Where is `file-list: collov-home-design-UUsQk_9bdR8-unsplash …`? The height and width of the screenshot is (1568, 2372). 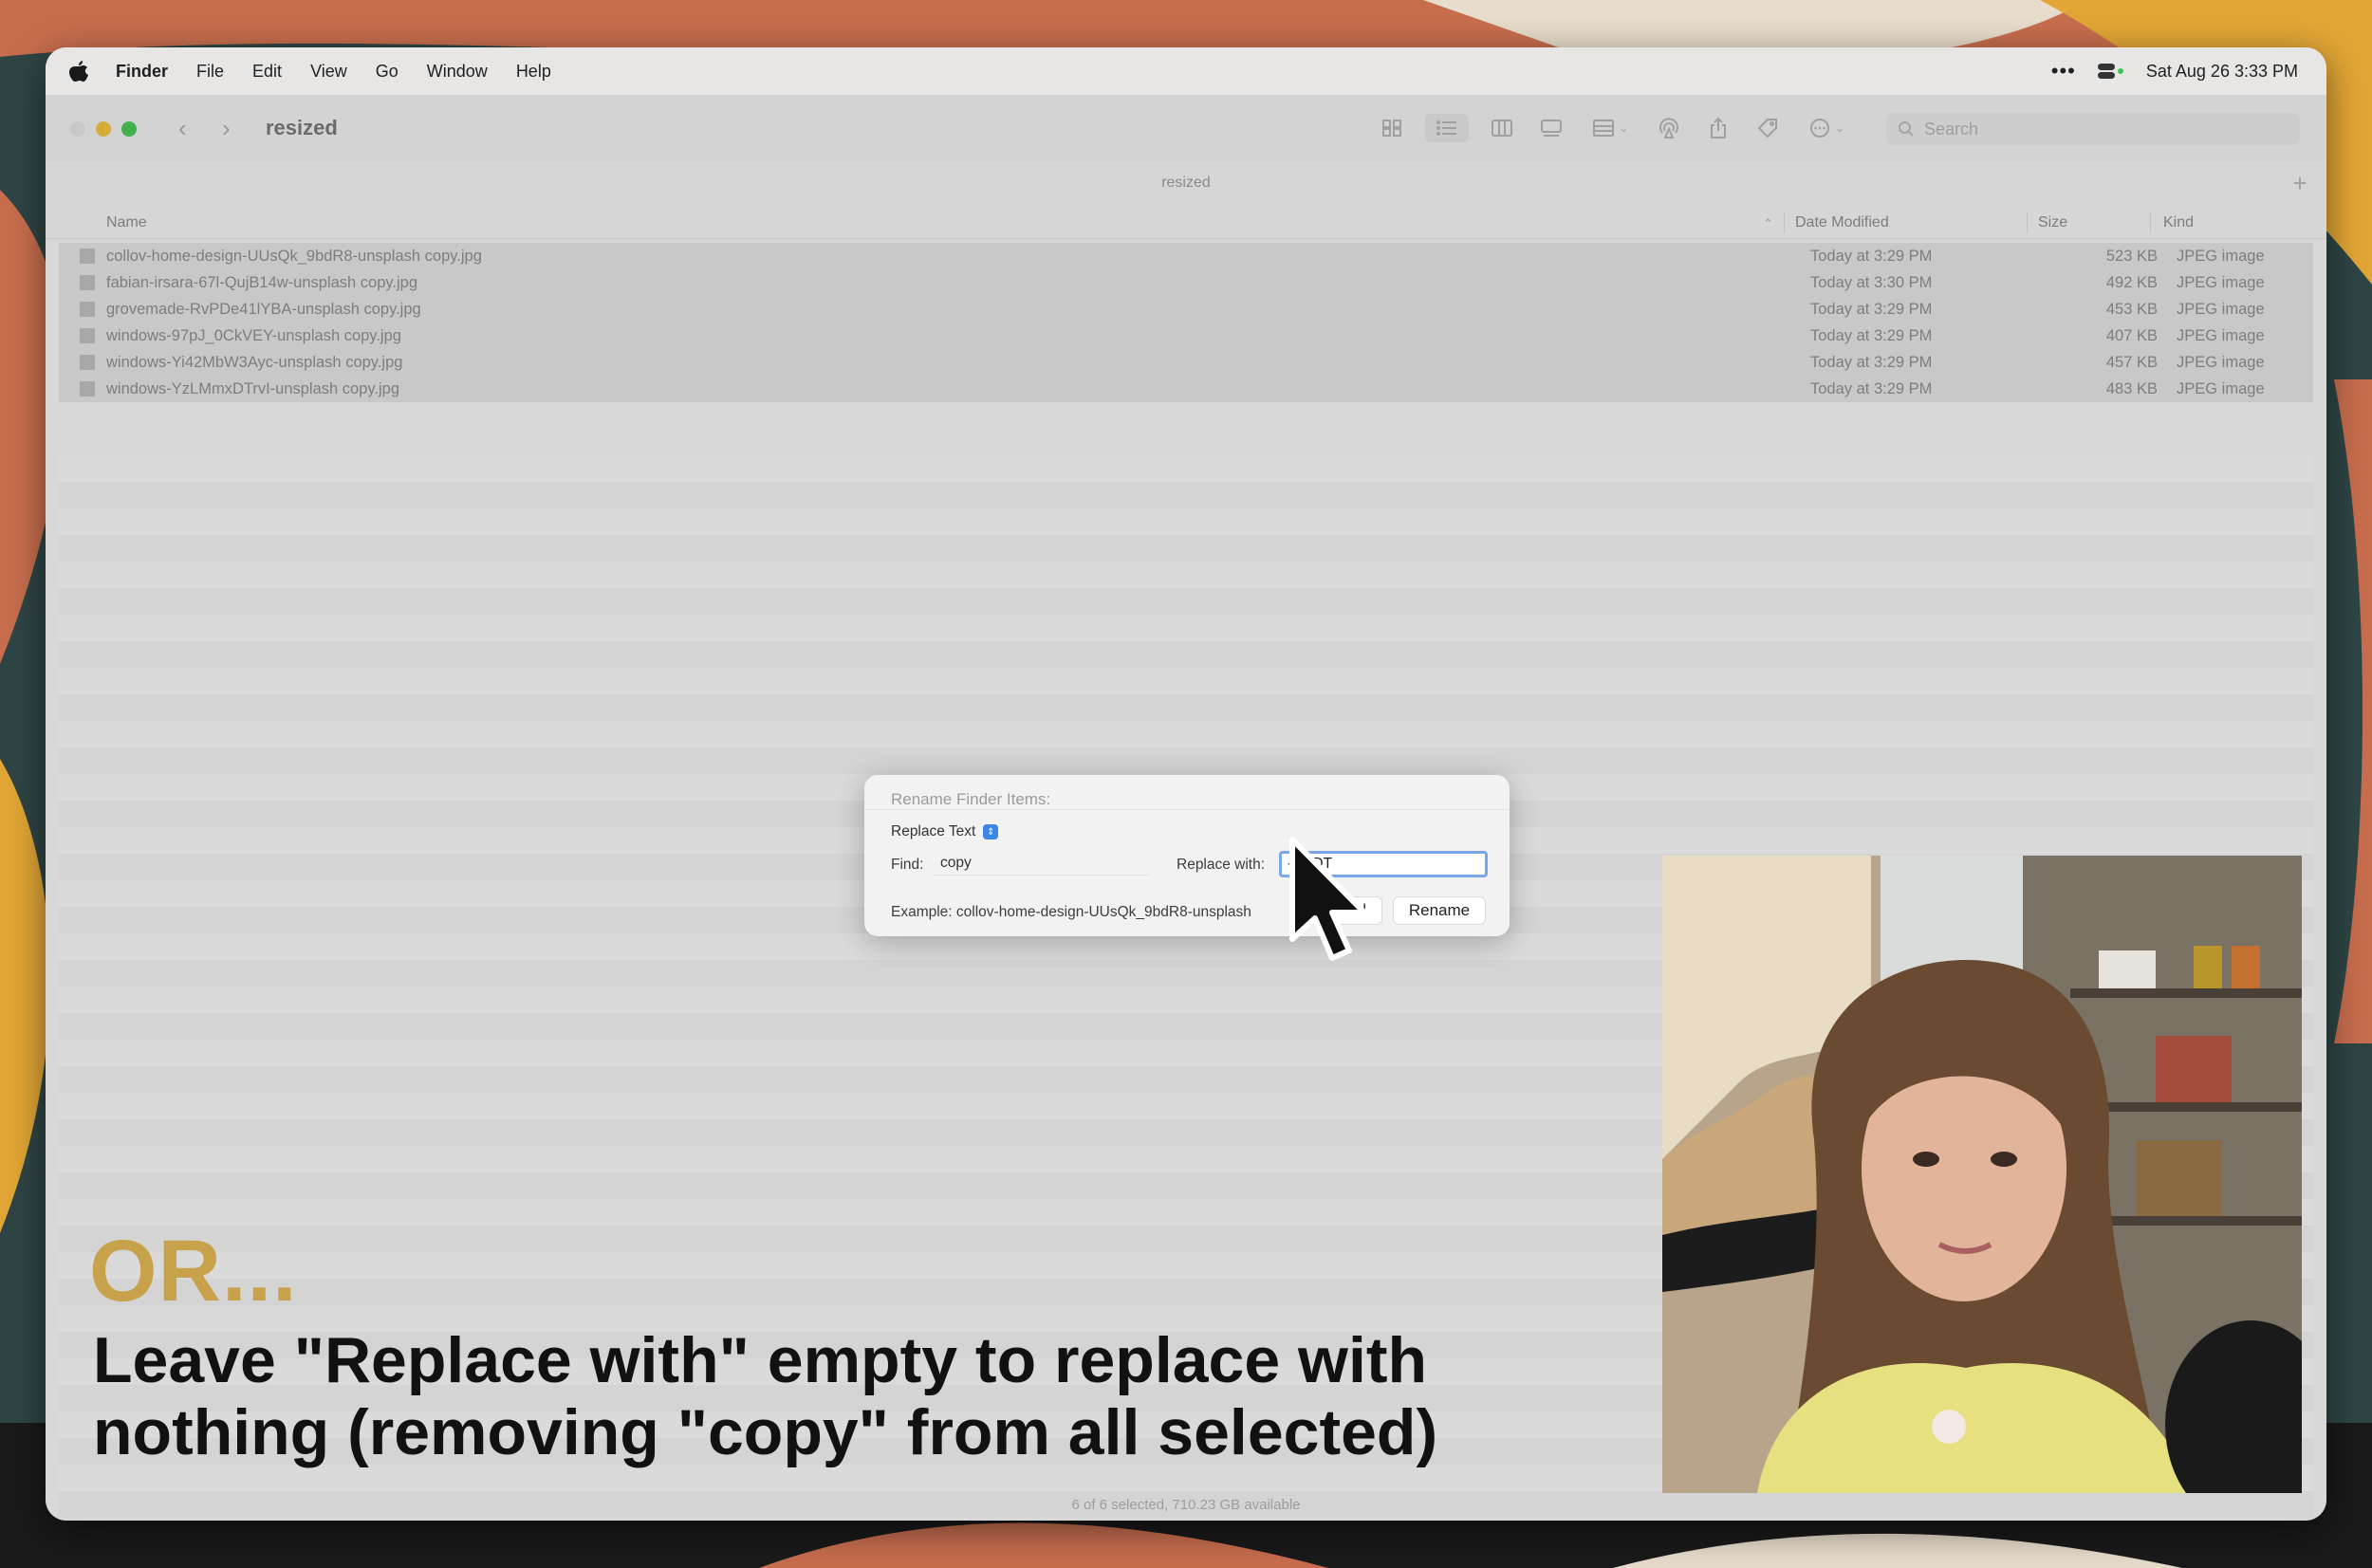
file-list: collov-home-design-UUsQk_9bdR8-unsplash … is located at coordinates (1186, 323).